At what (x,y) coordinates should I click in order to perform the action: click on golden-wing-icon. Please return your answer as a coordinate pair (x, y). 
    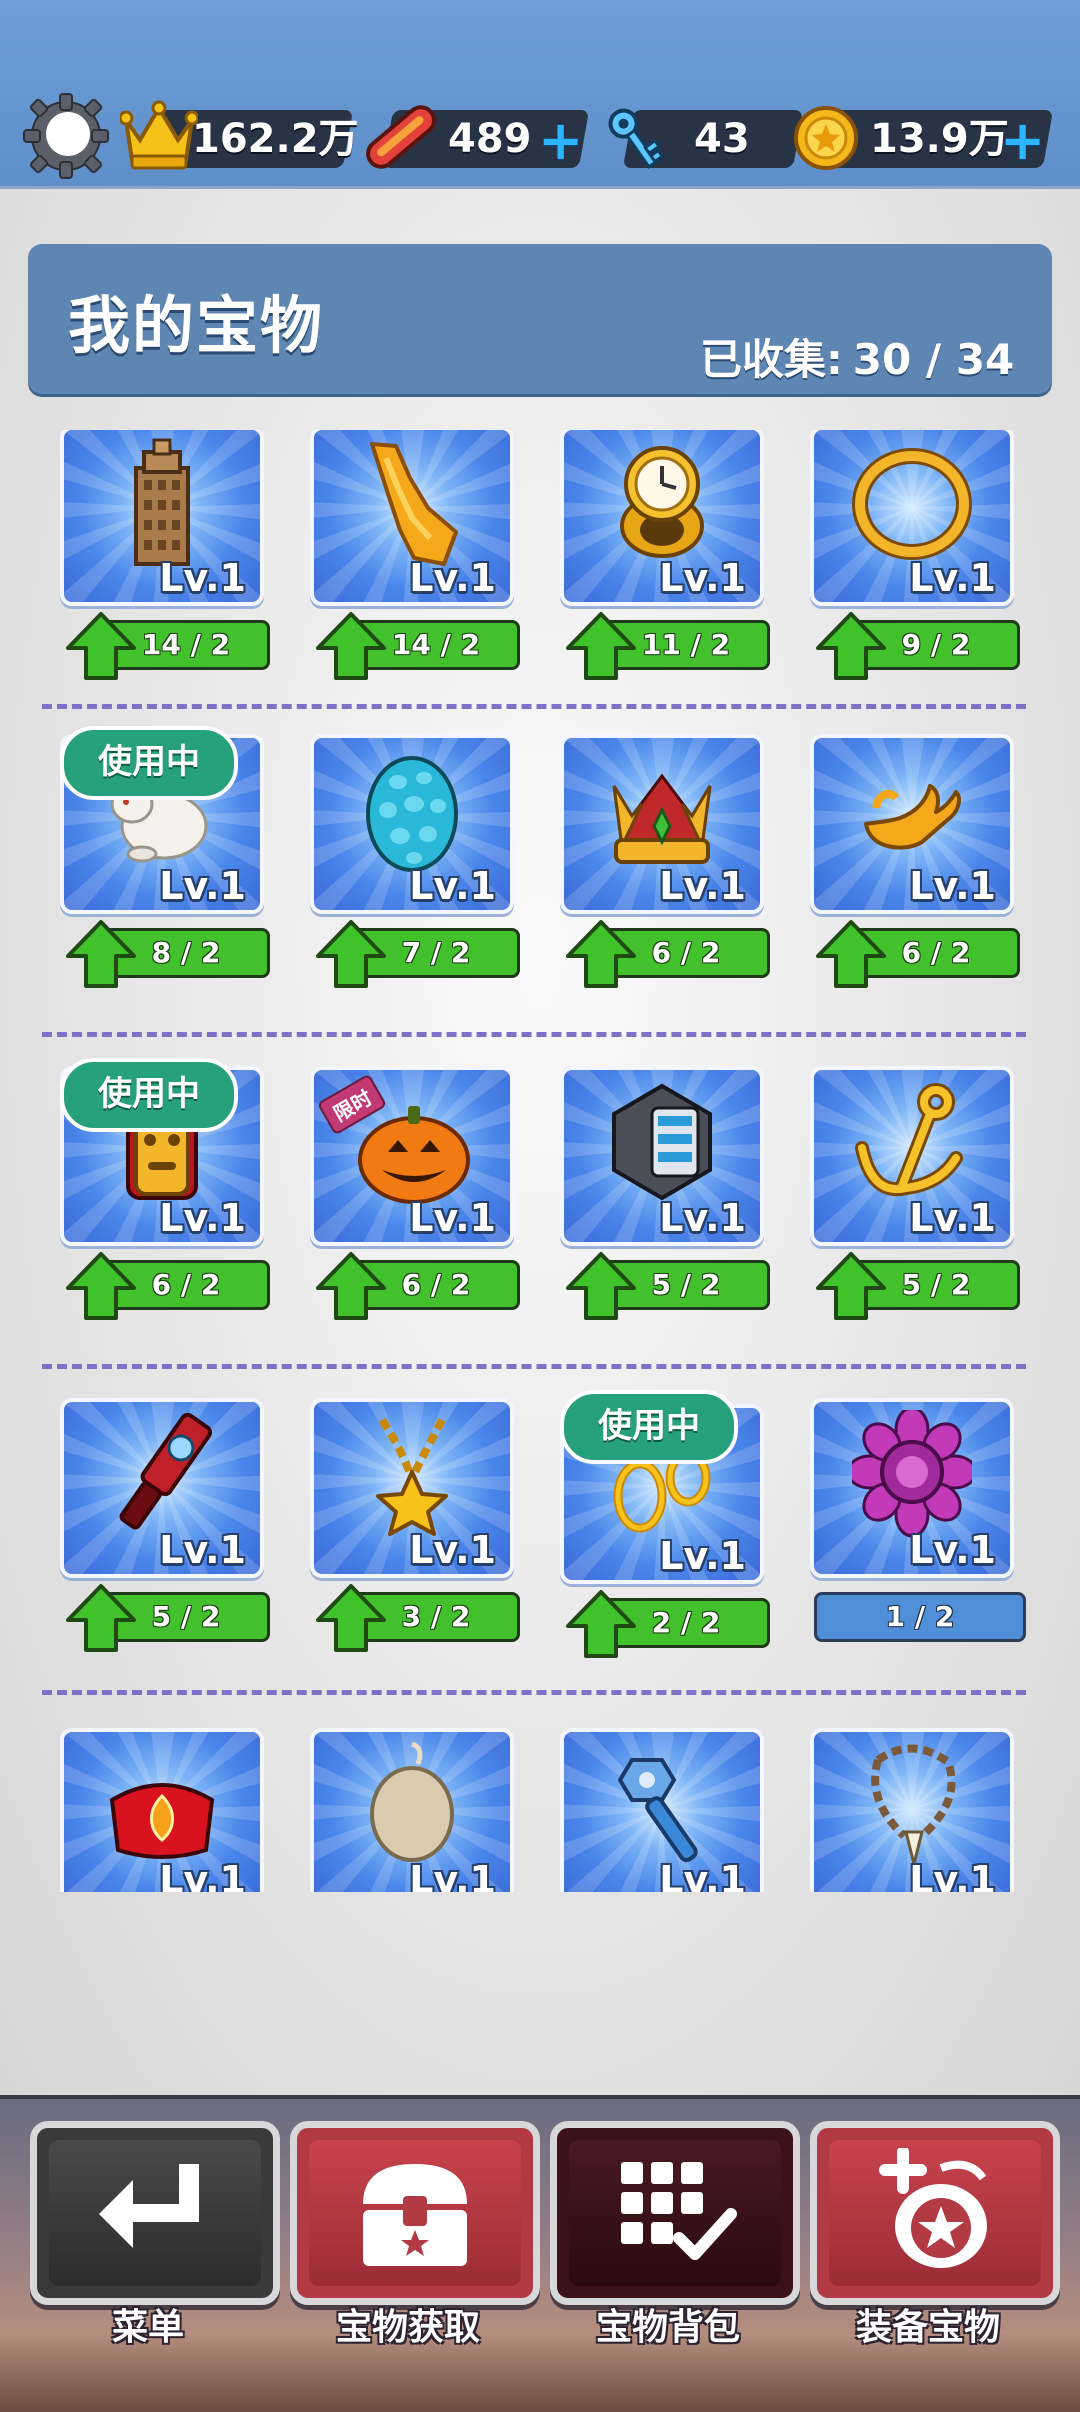
    Looking at the image, I should click on (414, 504).